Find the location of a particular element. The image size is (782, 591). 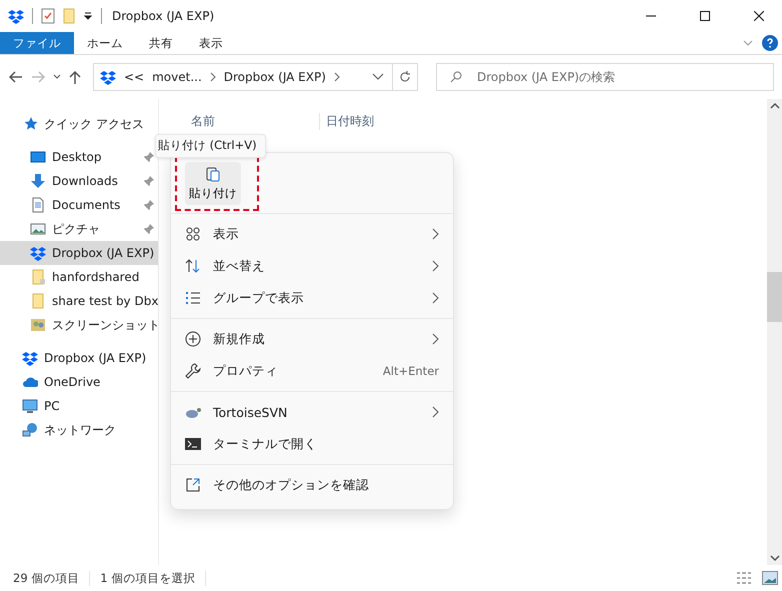

menu-item: 表示 is located at coordinates (312, 234).